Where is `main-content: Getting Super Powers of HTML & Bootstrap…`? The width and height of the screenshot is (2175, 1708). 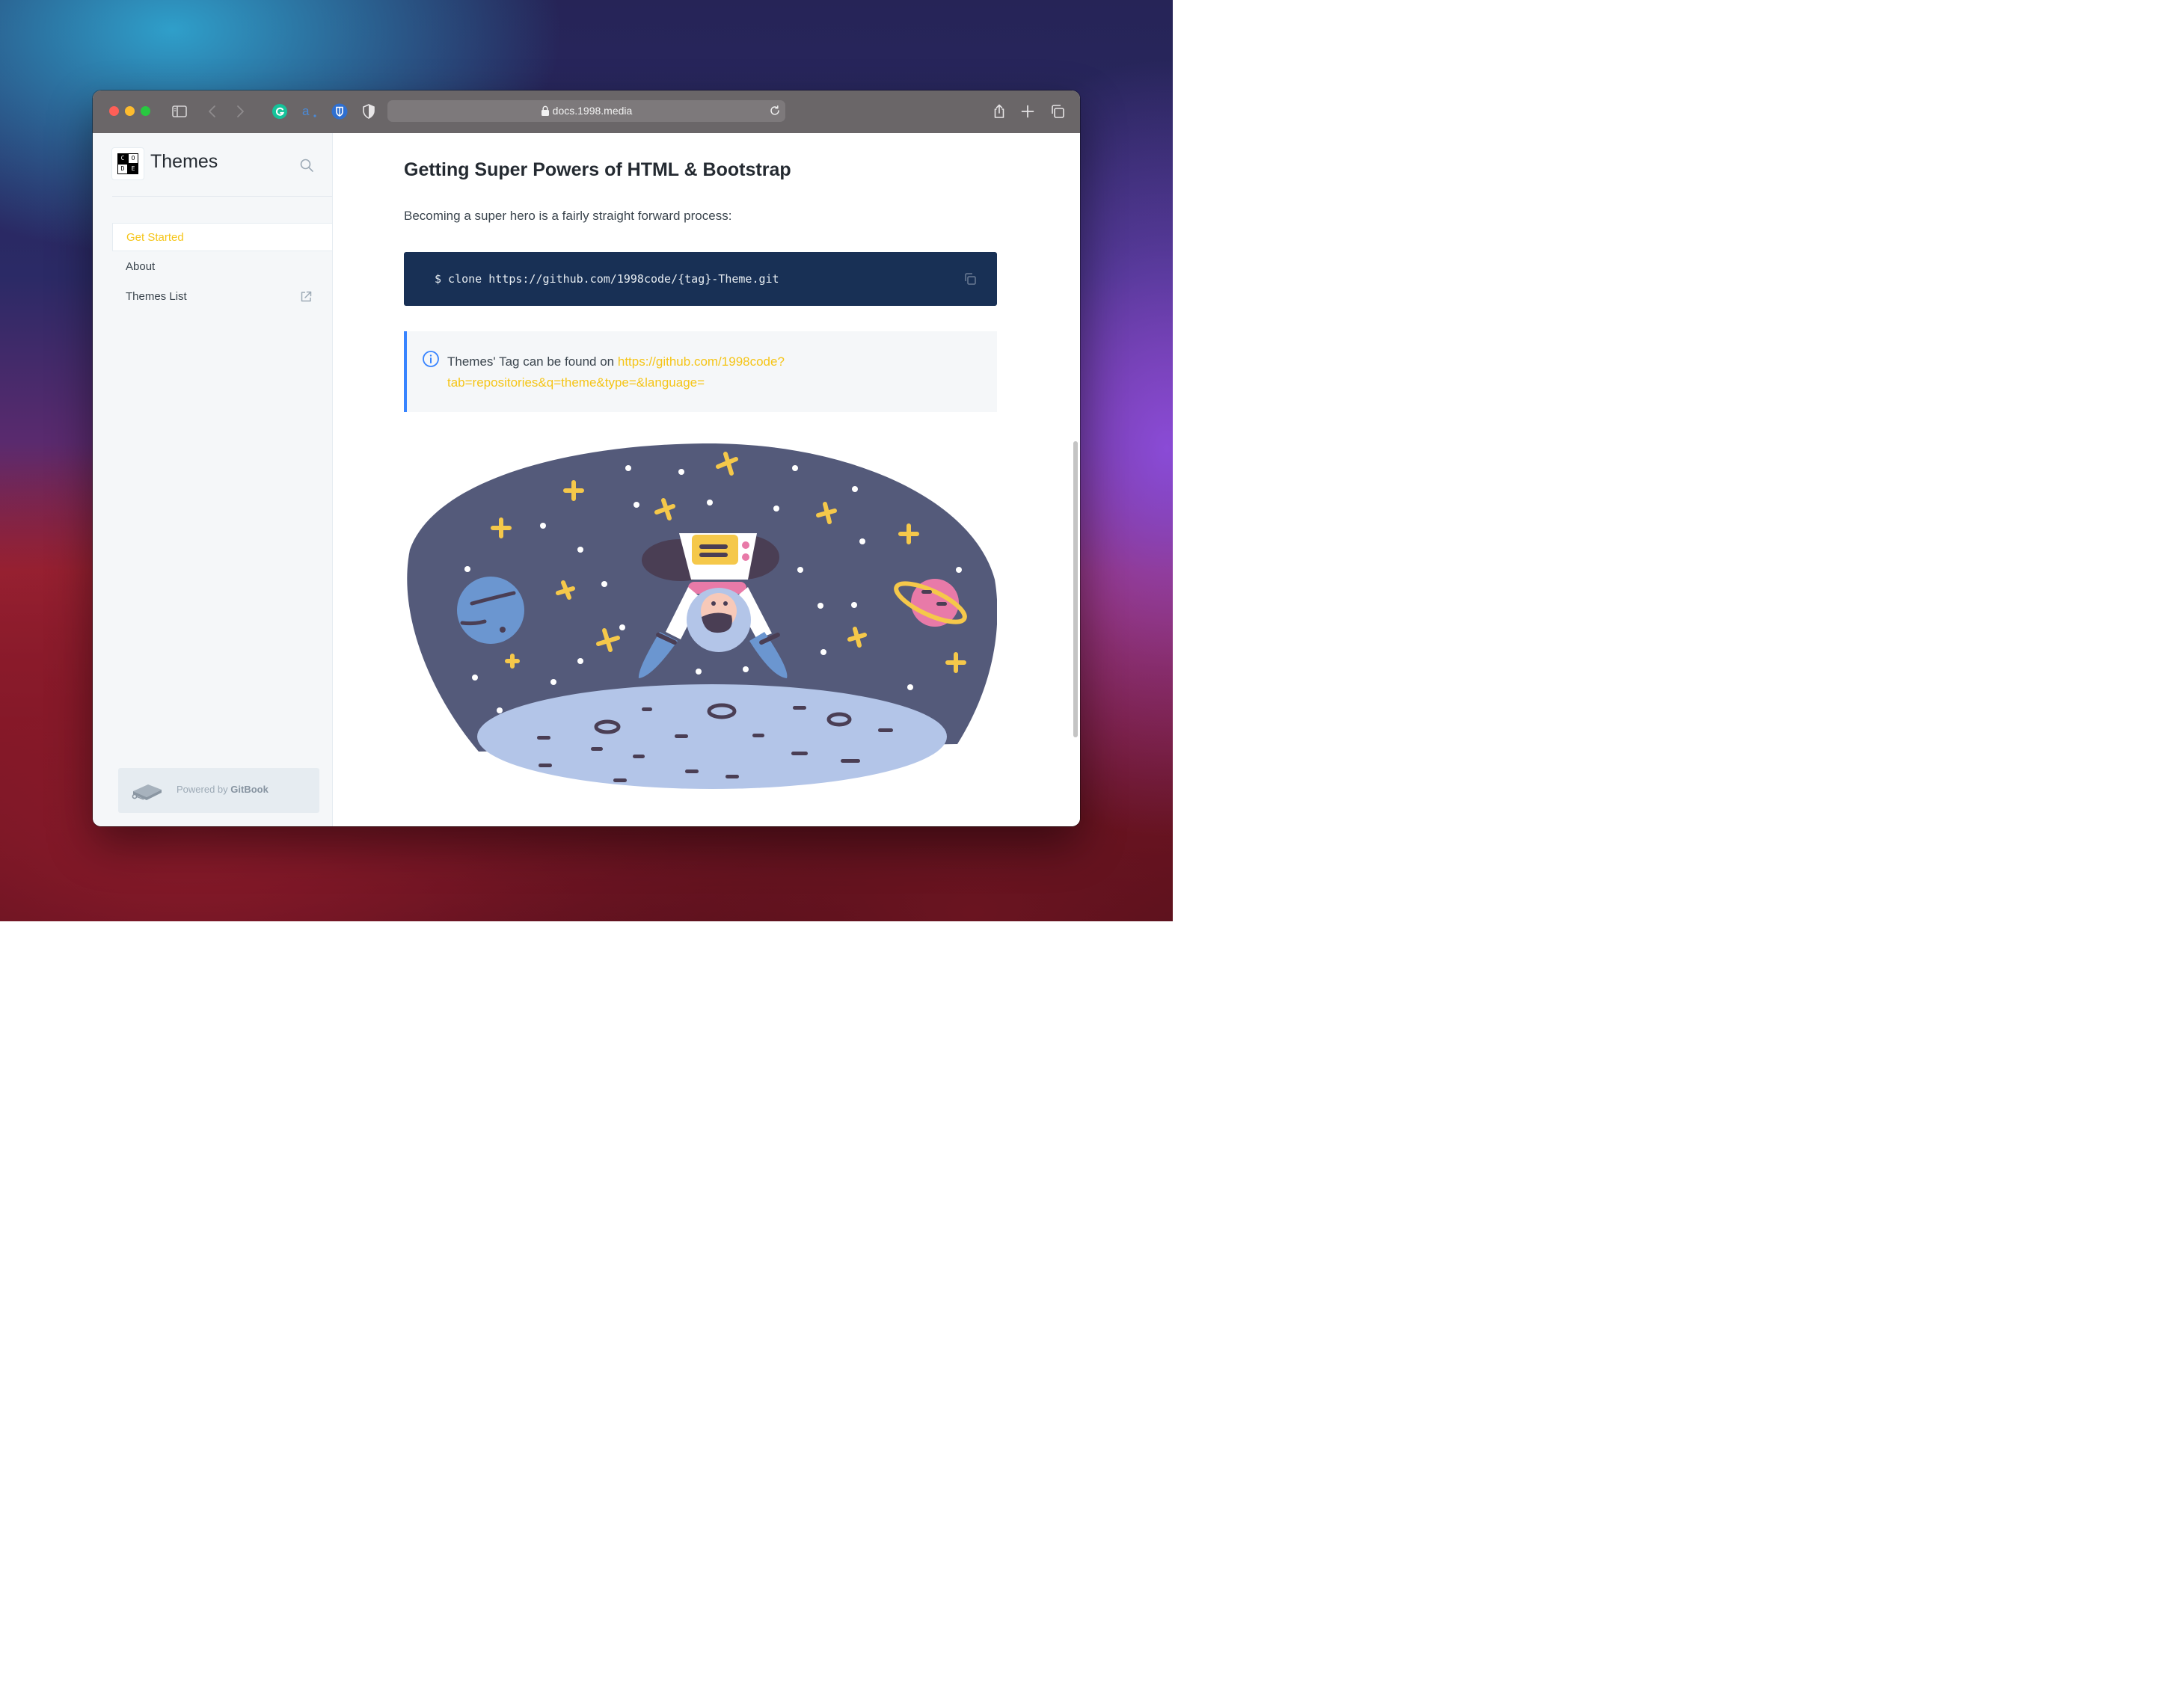 main-content: Getting Super Powers of HTML & Bootstrap… is located at coordinates (706, 479).